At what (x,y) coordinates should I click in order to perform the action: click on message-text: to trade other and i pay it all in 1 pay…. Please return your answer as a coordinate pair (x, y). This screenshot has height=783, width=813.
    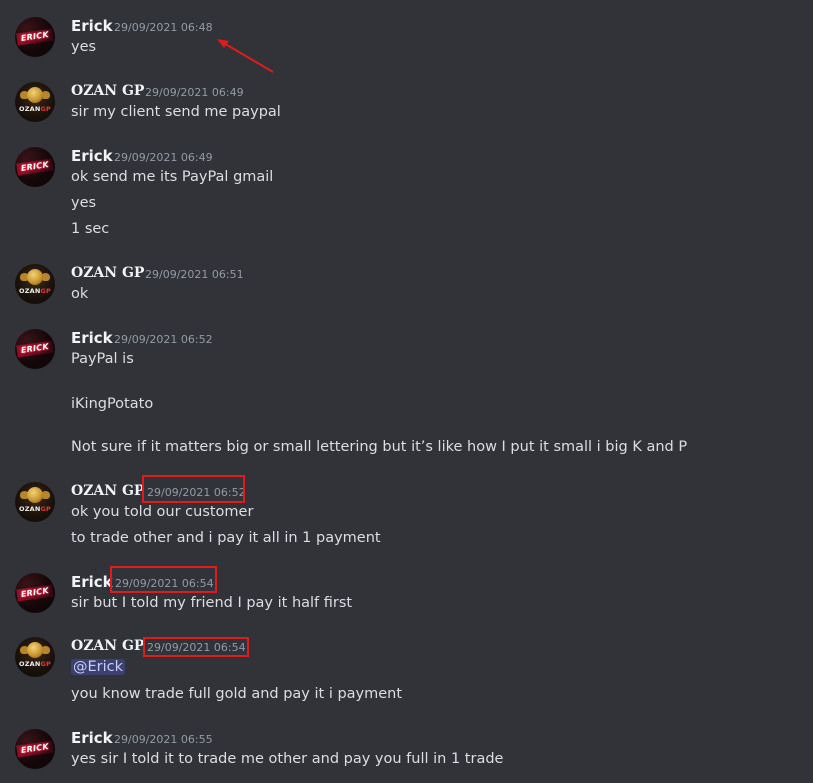
    Looking at the image, I should click on (226, 538).